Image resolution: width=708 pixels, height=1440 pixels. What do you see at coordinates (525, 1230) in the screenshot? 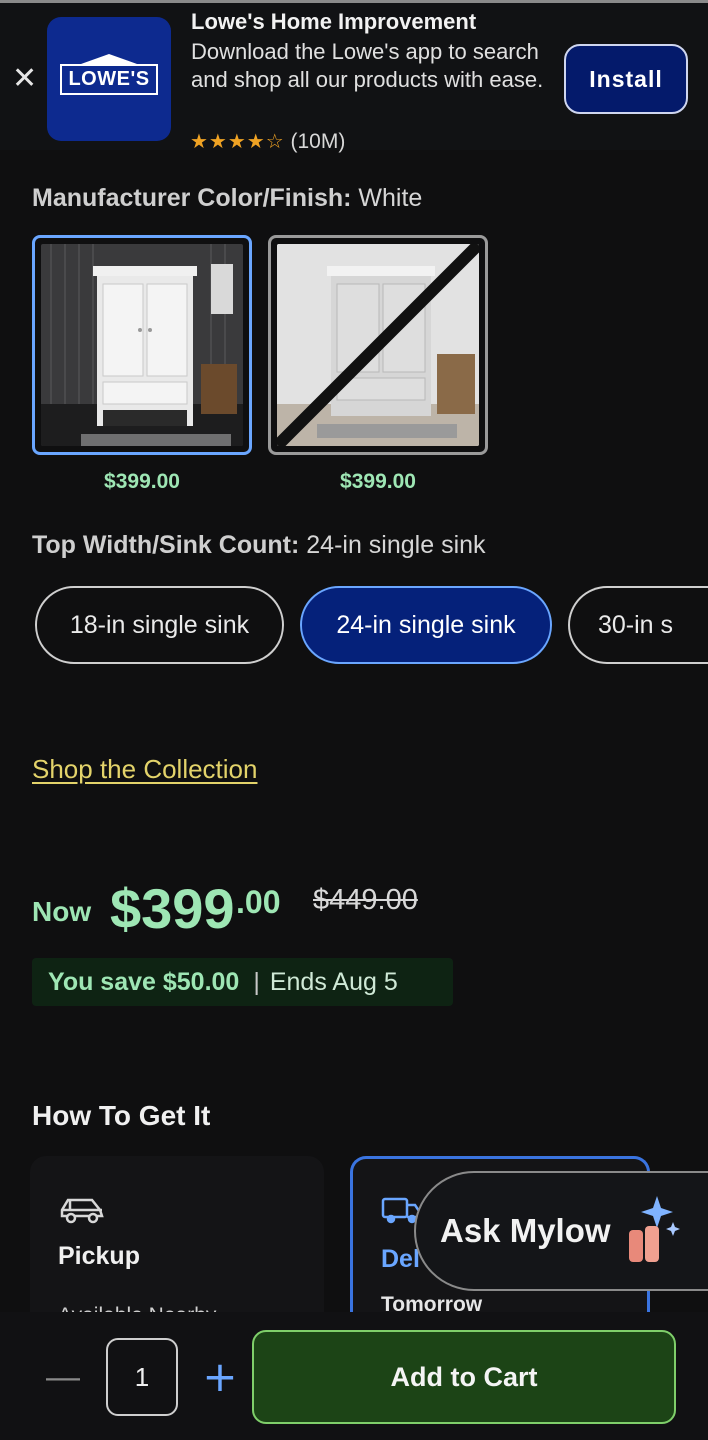
I see `ask-mylow-label: Ask Mylow` at bounding box center [525, 1230].